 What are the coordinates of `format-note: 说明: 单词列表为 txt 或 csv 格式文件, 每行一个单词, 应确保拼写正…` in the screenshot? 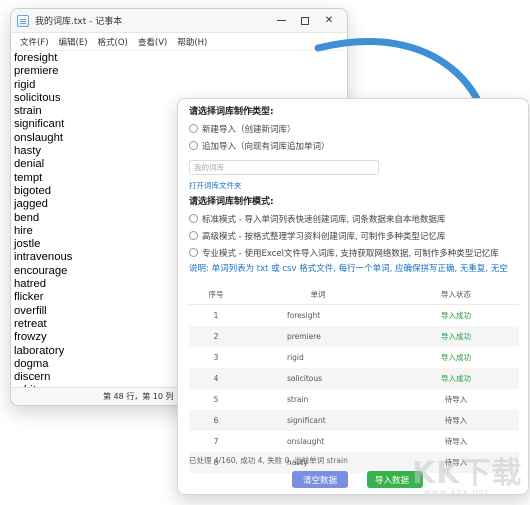 It's located at (348, 269).